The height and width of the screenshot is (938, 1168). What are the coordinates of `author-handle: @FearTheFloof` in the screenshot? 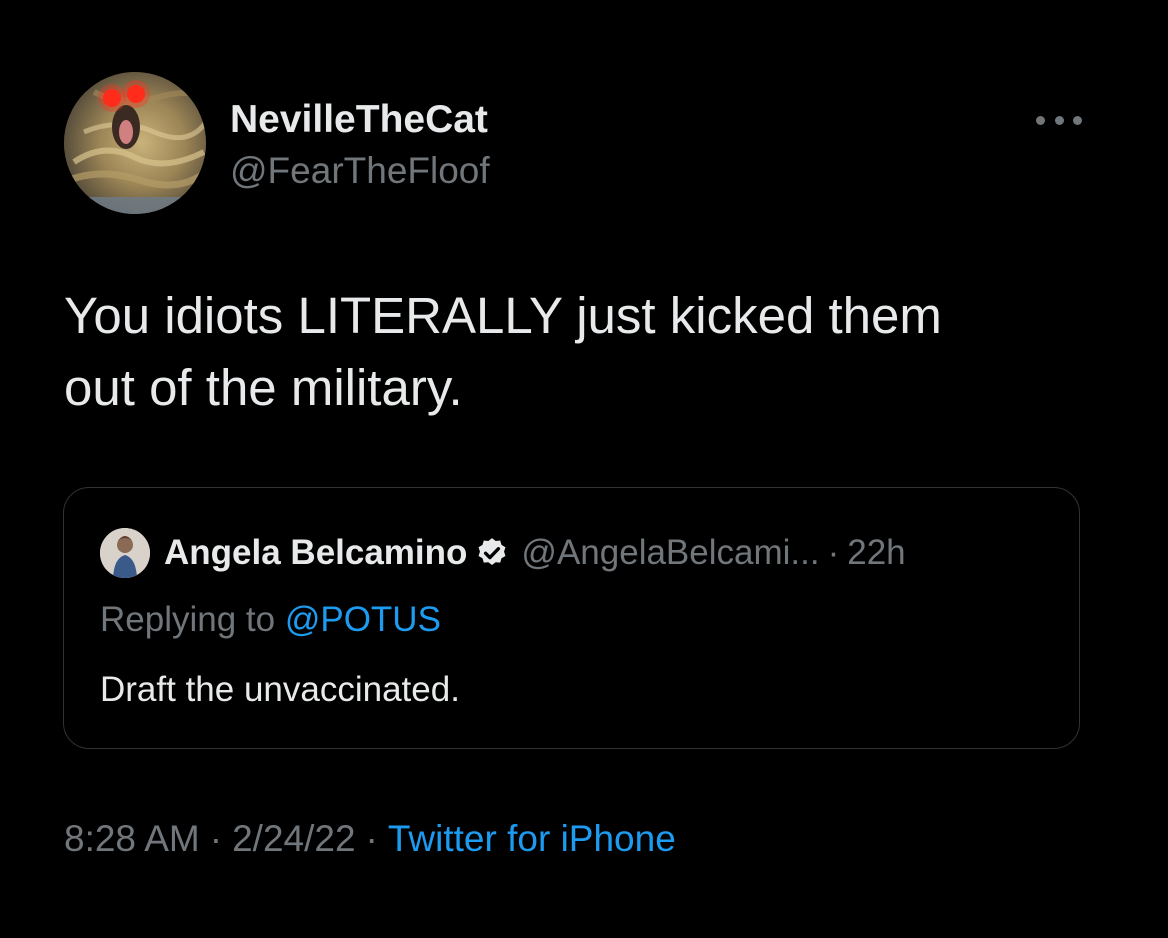 It's located at (360, 171).